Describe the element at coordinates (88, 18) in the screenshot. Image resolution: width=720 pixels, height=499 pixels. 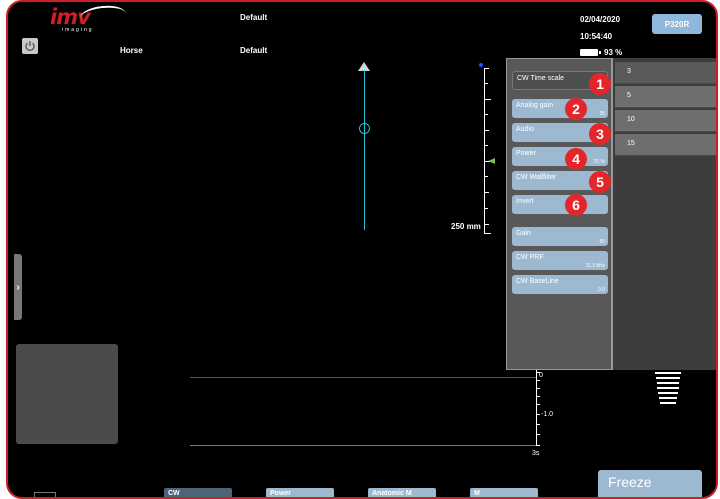
I see `imv-logo: imv imaging` at that location.